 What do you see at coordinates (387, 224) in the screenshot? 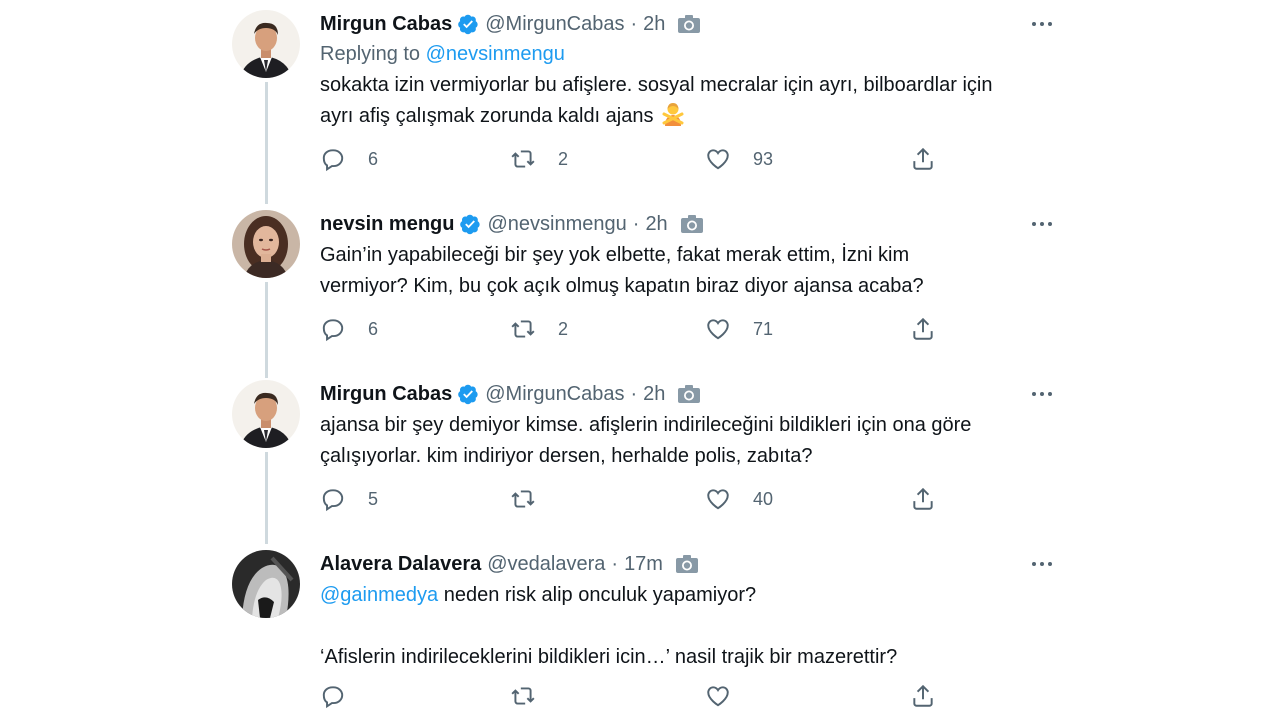
I see `display-name: nevsin mengu` at bounding box center [387, 224].